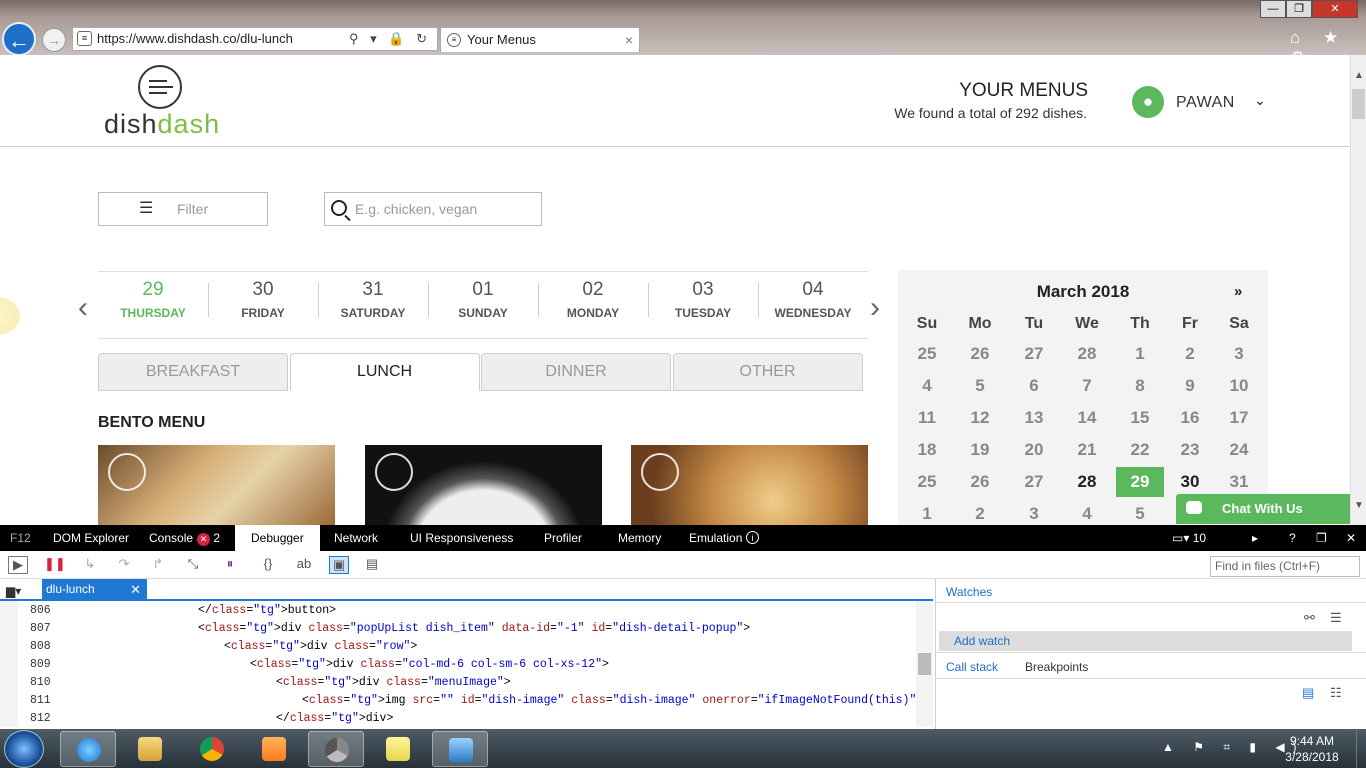  Describe the element at coordinates (356, 538) in the screenshot. I see `tab-network: Network` at that location.